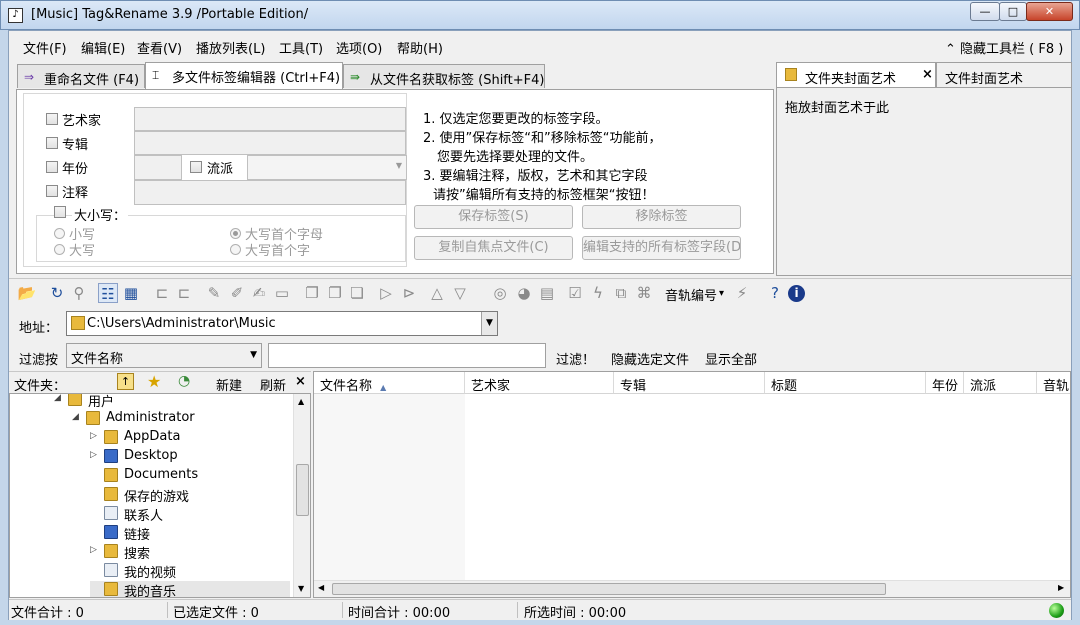  What do you see at coordinates (1049, 11) in the screenshot?
I see `close-button: ✕` at bounding box center [1049, 11].